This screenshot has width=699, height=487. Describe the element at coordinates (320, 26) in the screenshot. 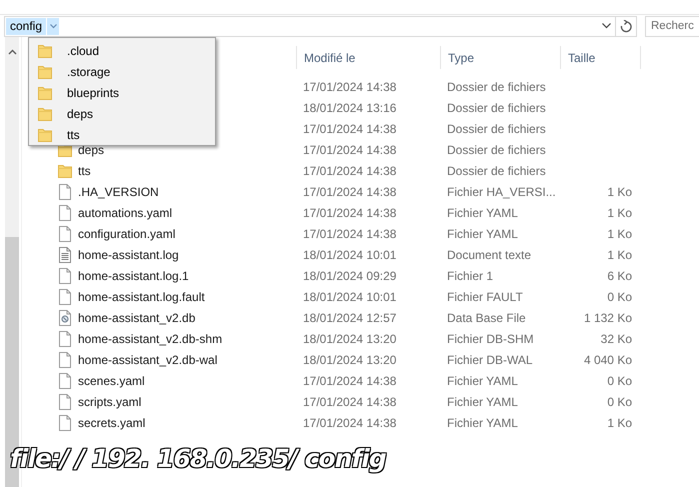

I see `address-field: config` at that location.